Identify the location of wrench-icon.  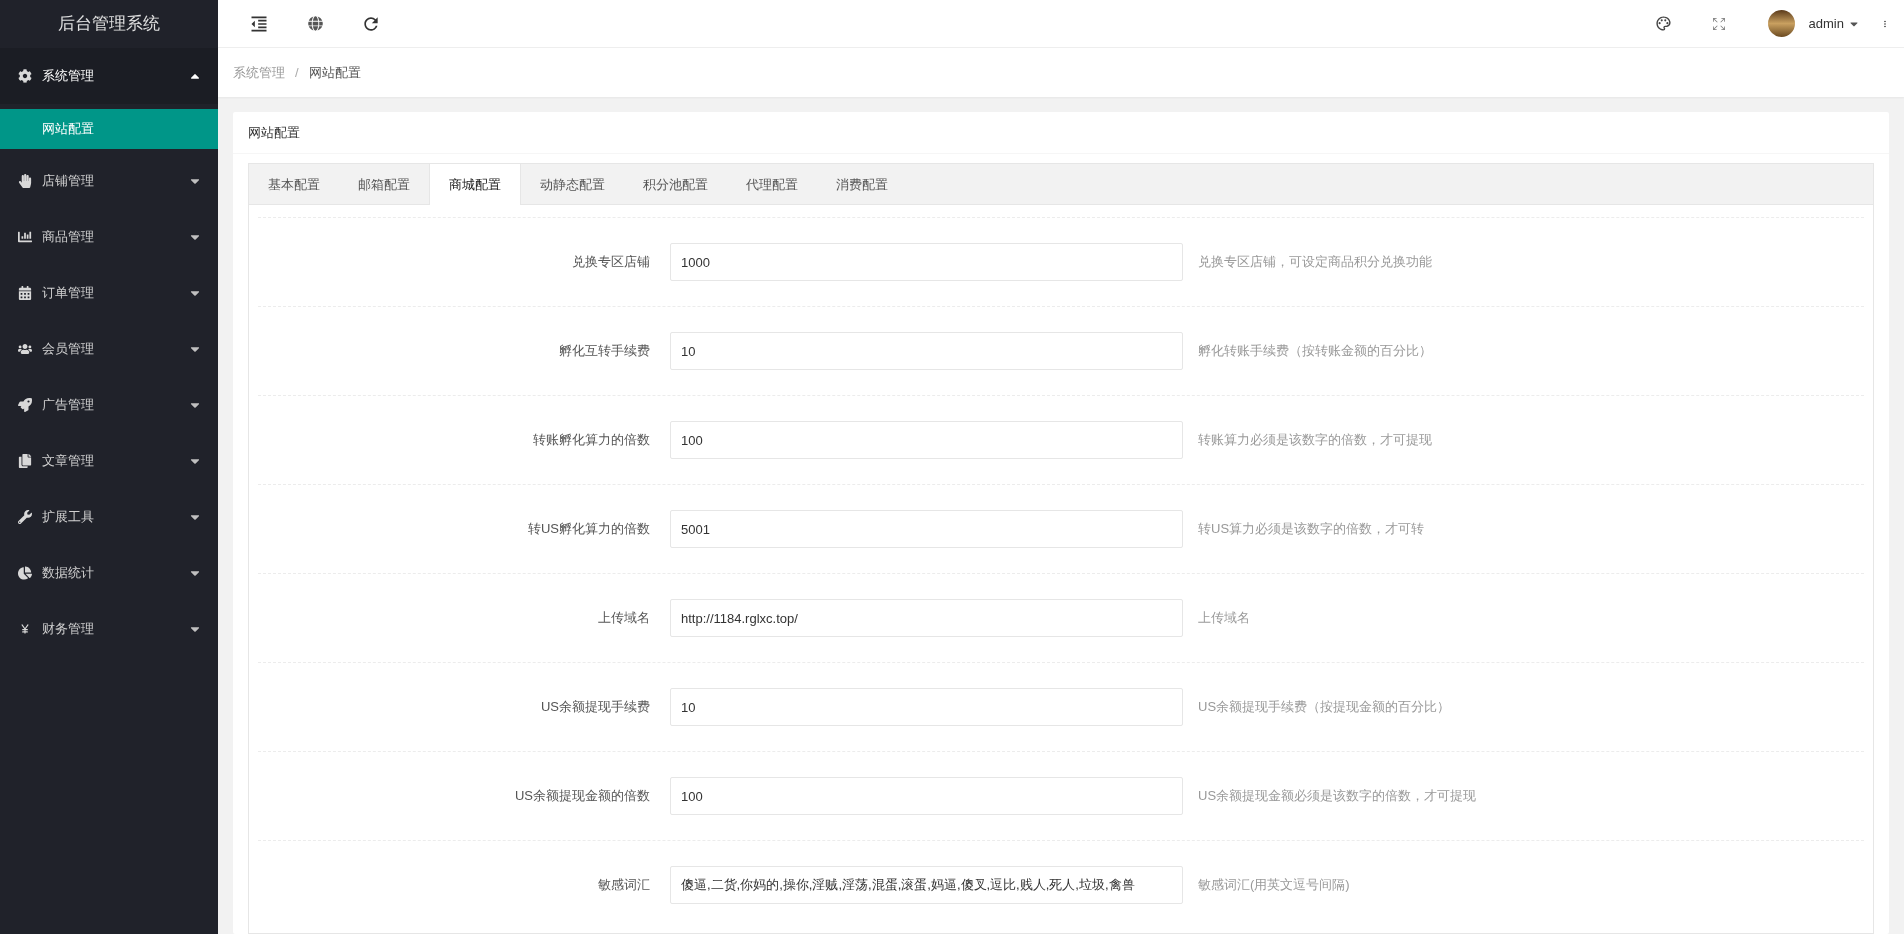
(25, 517).